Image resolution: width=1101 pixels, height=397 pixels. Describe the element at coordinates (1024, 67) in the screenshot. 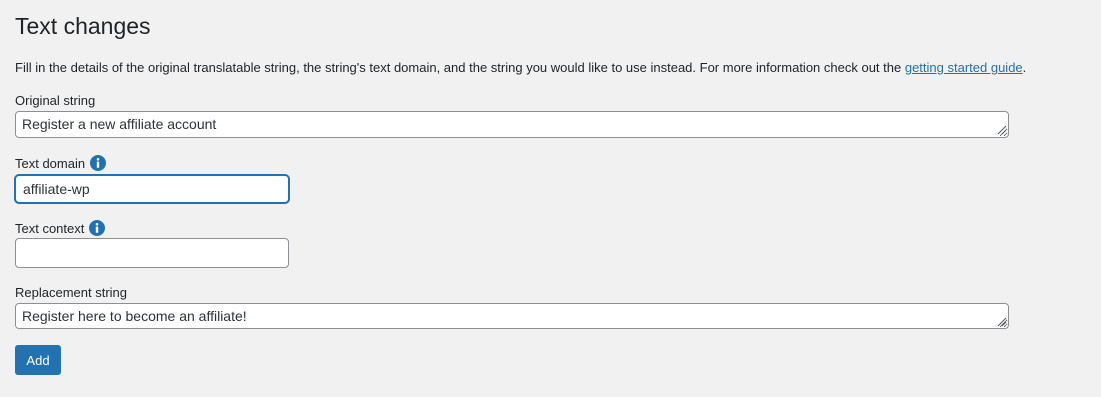

I see `description-end: .` at that location.